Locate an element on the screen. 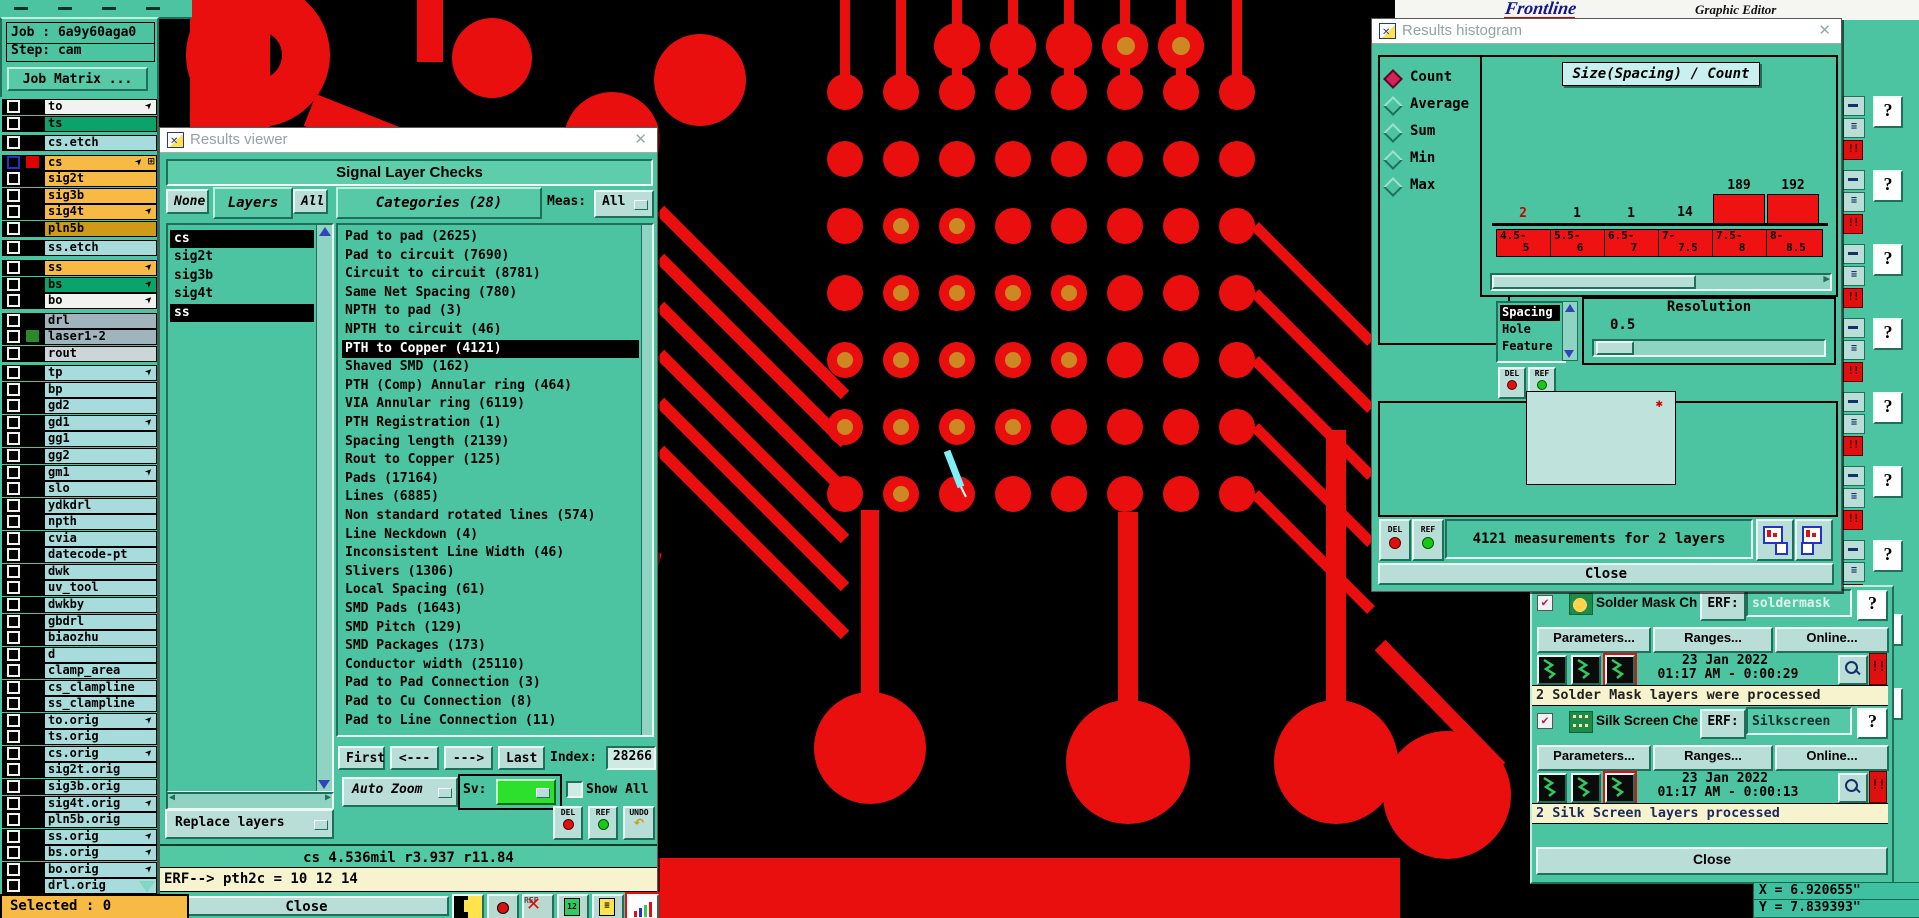 This screenshot has height=918, width=1919. layer-name: clamp_area is located at coordinates (100, 671).